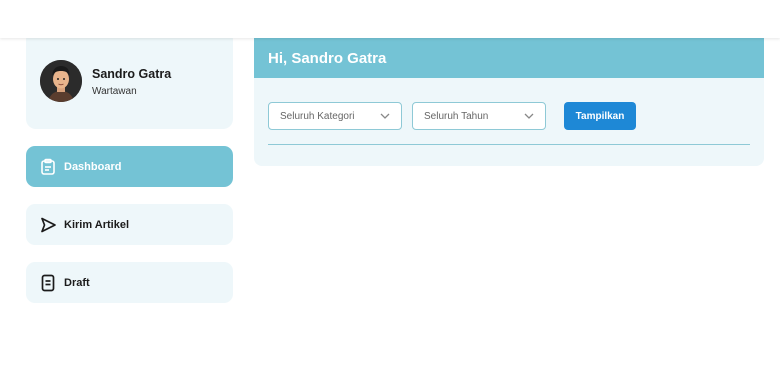  I want to click on sidebar-item-label: Dashboard, so click(93, 166).